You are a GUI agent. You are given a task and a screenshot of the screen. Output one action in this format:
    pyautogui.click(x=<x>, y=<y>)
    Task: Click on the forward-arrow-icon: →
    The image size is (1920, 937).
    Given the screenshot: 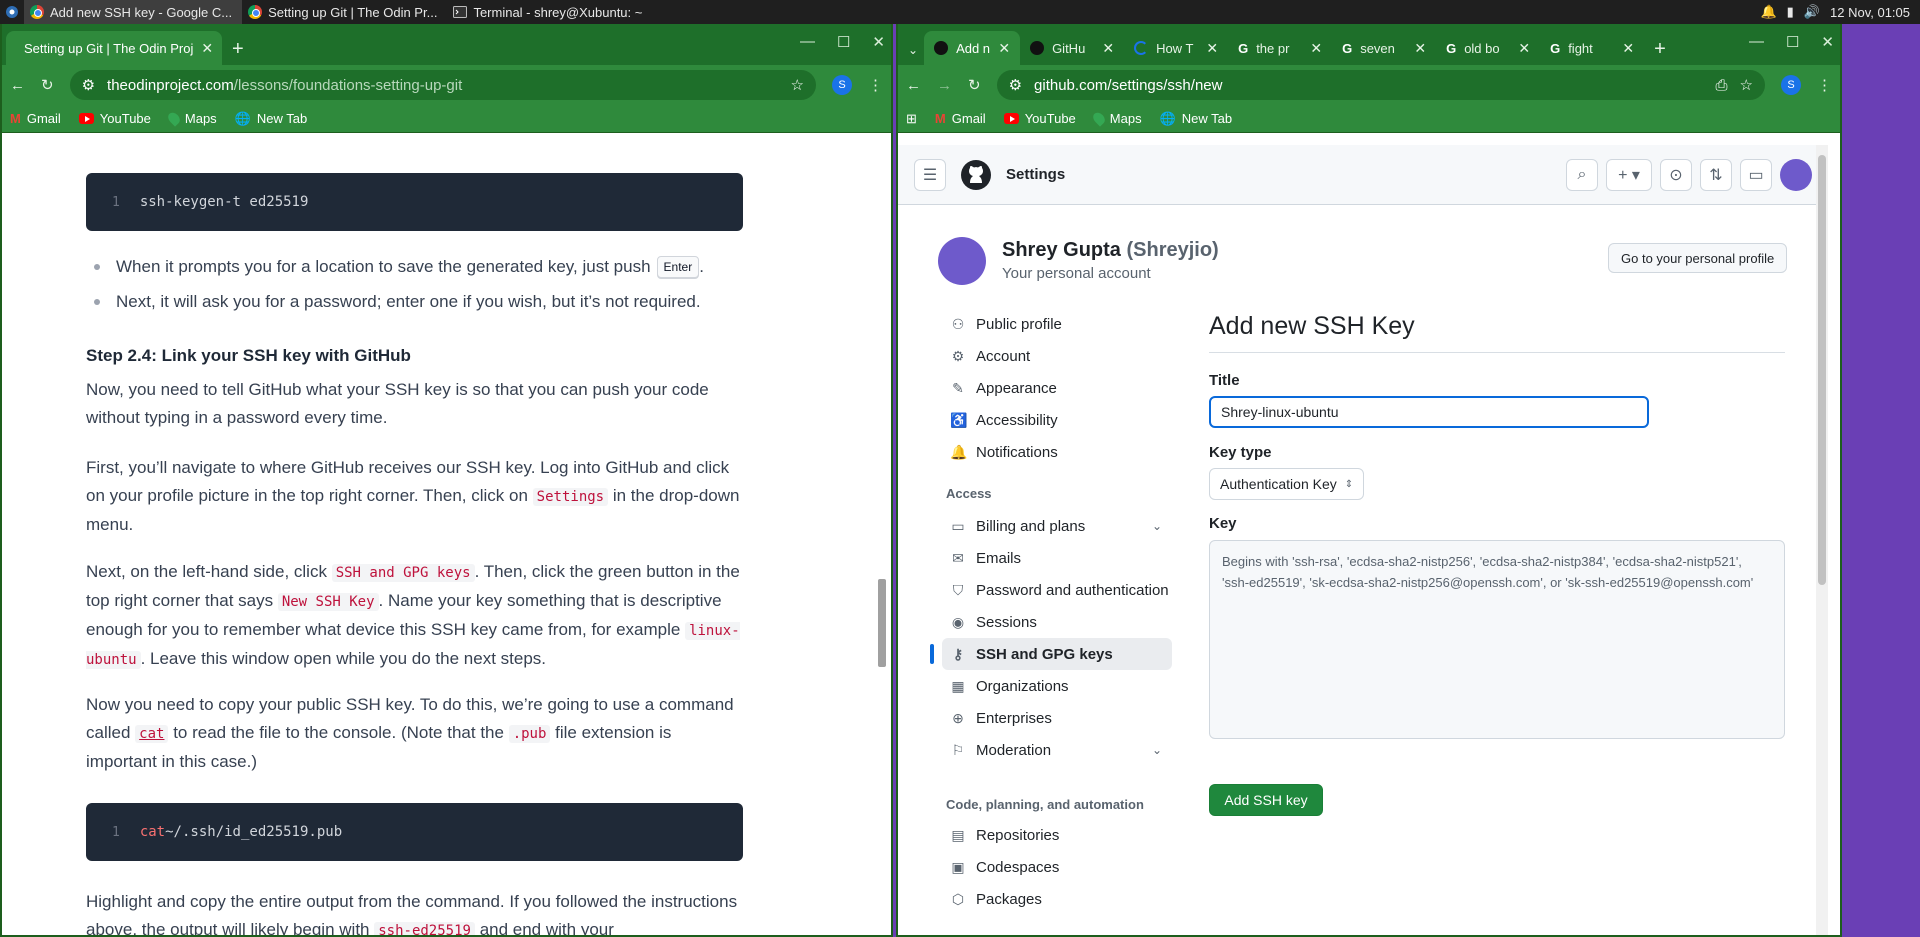 What is the action you would take?
    pyautogui.click(x=944, y=85)
    